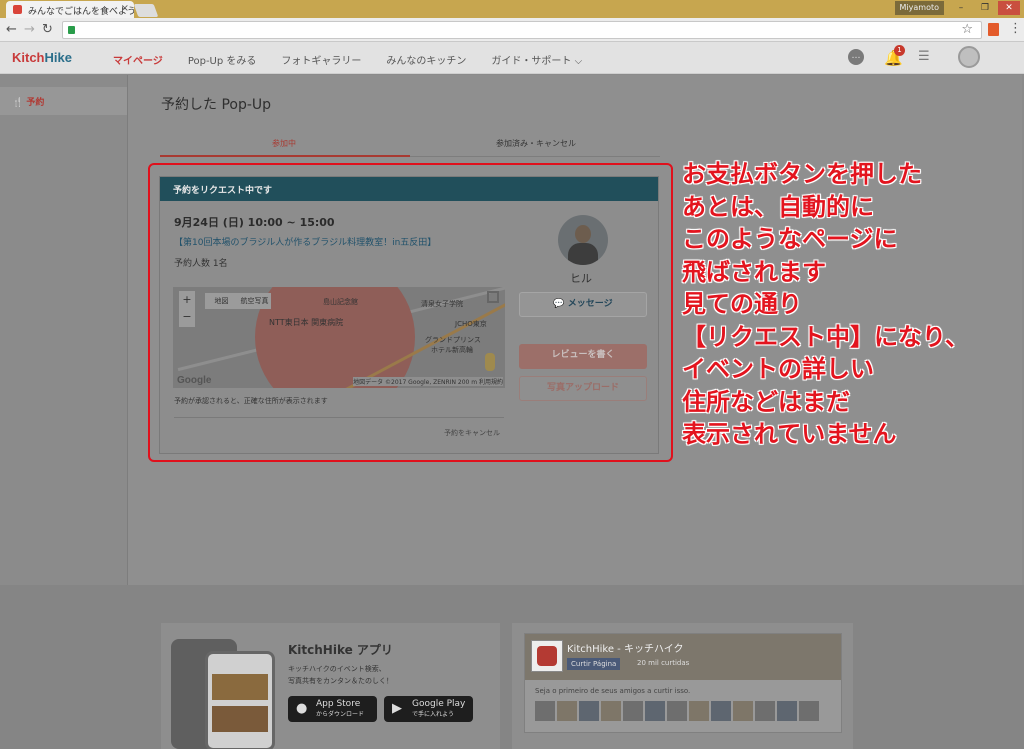  Describe the element at coordinates (340, 714) in the screenshot. I see `app-store-sub: からダウンロード` at that location.